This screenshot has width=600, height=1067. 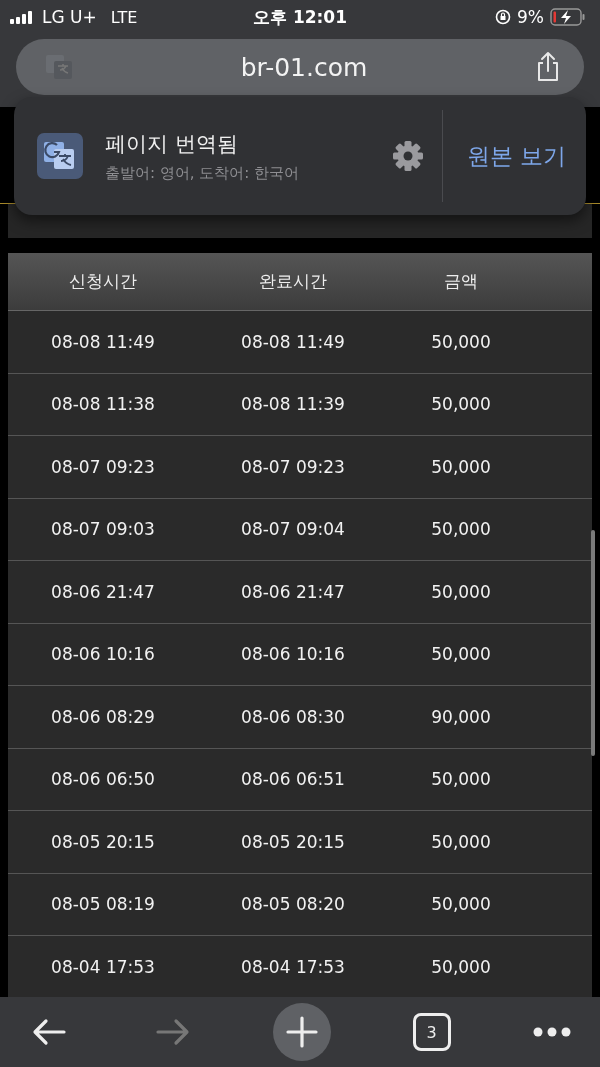 What do you see at coordinates (293, 966) in the screenshot?
I see `complete-time-cell-text: 08-04 17:53` at bounding box center [293, 966].